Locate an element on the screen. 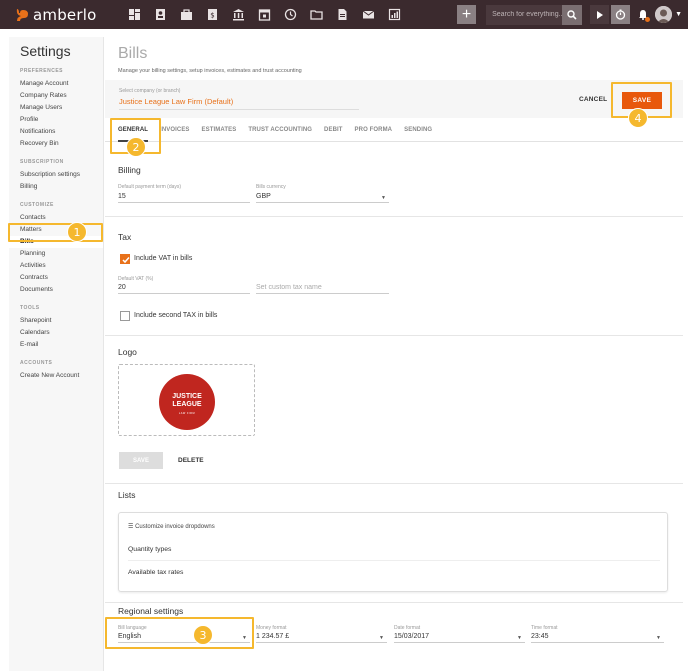 This screenshot has width=688, height=671. logo-delete-button: DELETE is located at coordinates (191, 460).